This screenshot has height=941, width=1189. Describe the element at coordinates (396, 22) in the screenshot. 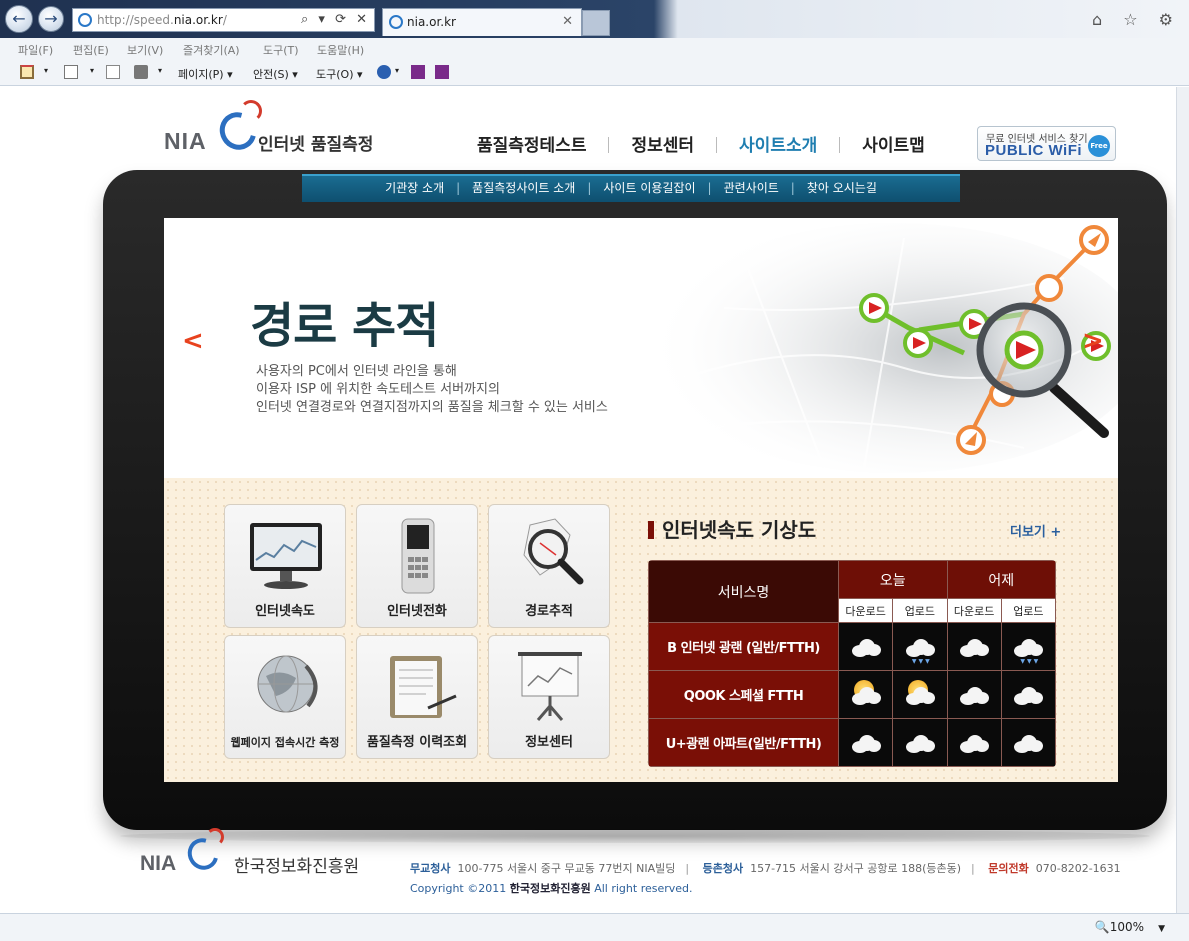

I see `ie-icon` at that location.